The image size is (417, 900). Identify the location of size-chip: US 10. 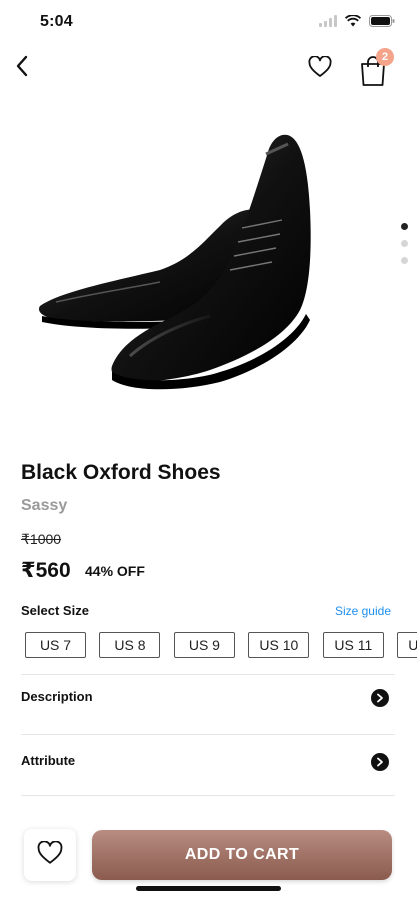
(279, 645).